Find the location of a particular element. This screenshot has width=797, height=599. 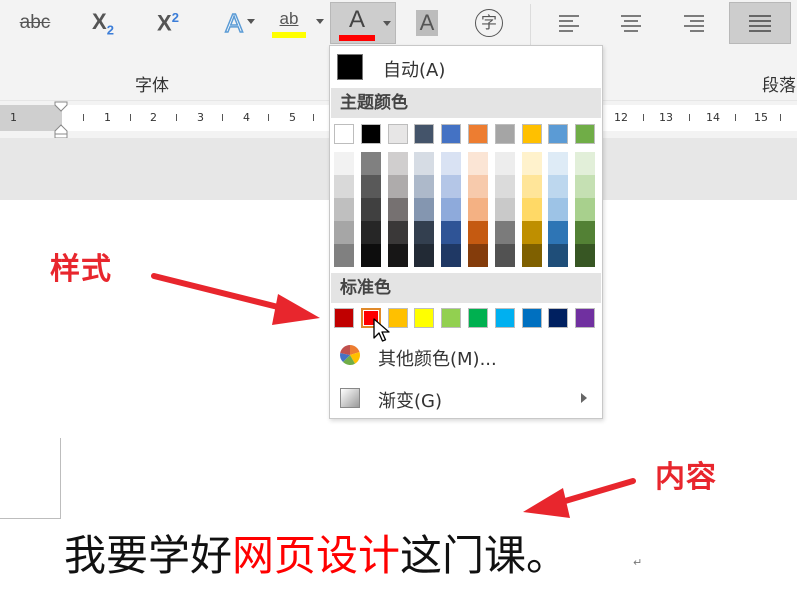

highlight-button: ab is located at coordinates (289, 23).